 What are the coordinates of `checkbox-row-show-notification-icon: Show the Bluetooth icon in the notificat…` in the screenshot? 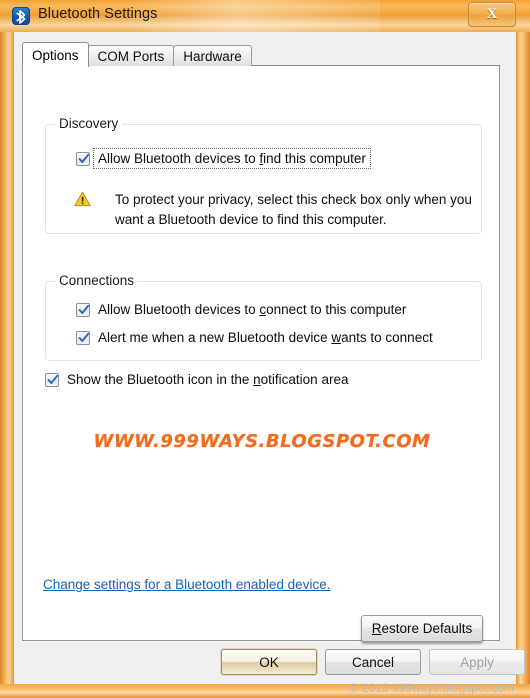 It's located at (196, 379).